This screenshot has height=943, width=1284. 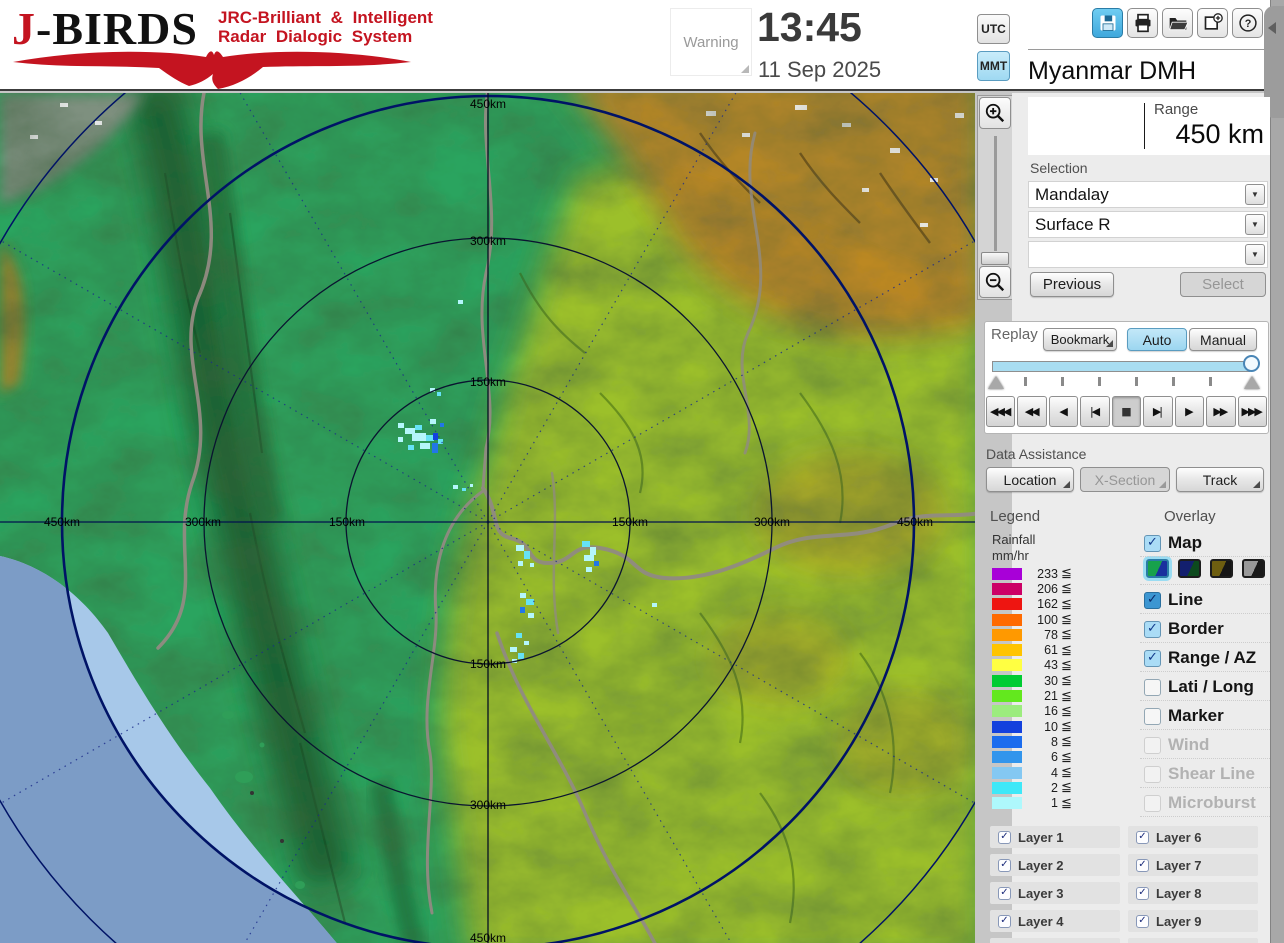 I want to click on select-button: Select, so click(x=1223, y=284).